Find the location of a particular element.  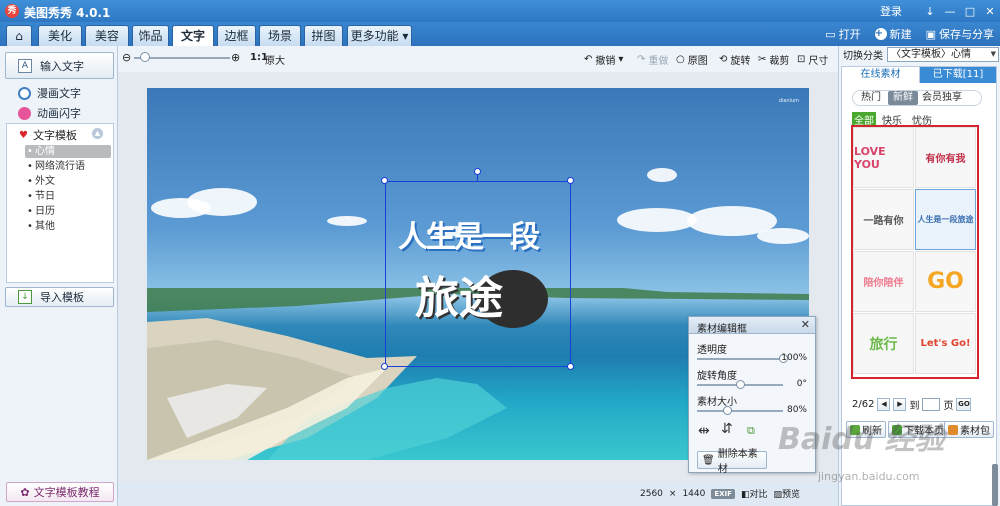

animated-text-link: 动画闪字 is located at coordinates (49, 113).